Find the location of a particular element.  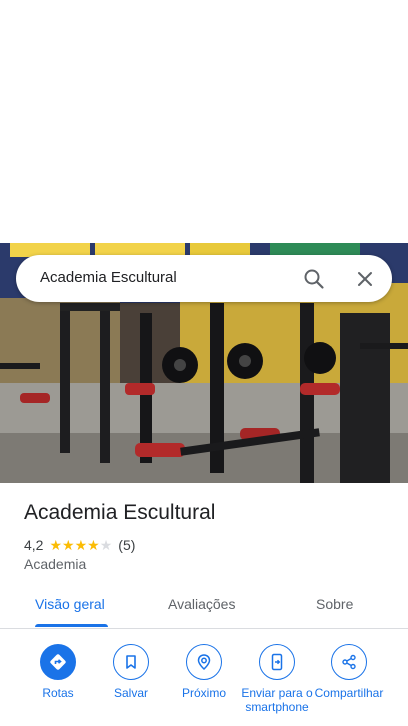

search-input: Academia Escultural is located at coordinates (108, 277).